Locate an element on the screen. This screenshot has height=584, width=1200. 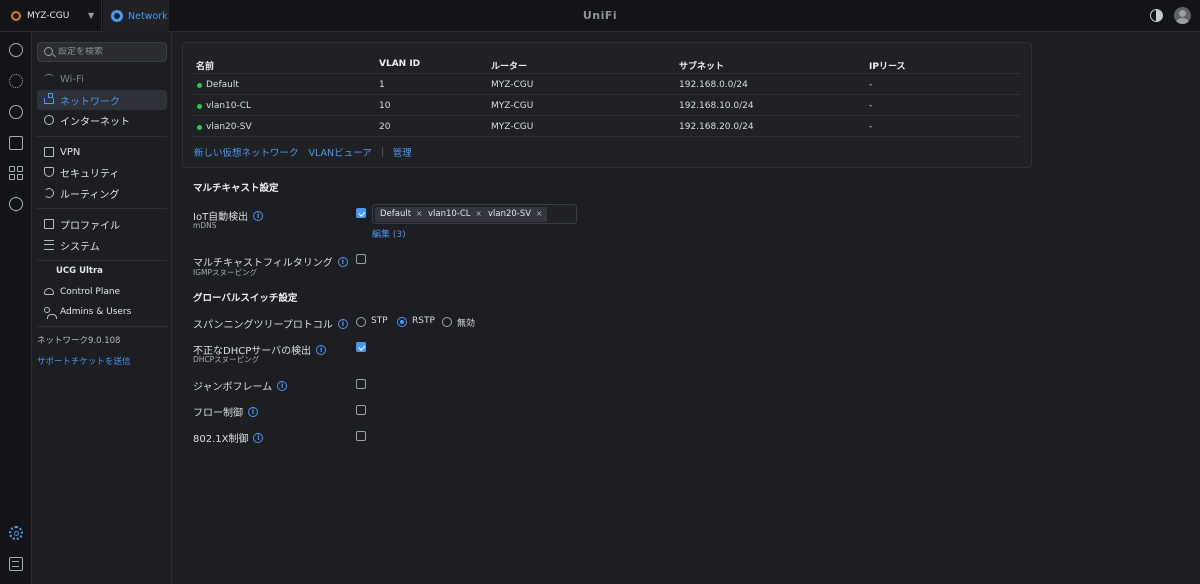
flow-control-label: フロー制御 i is located at coordinates (225, 411).